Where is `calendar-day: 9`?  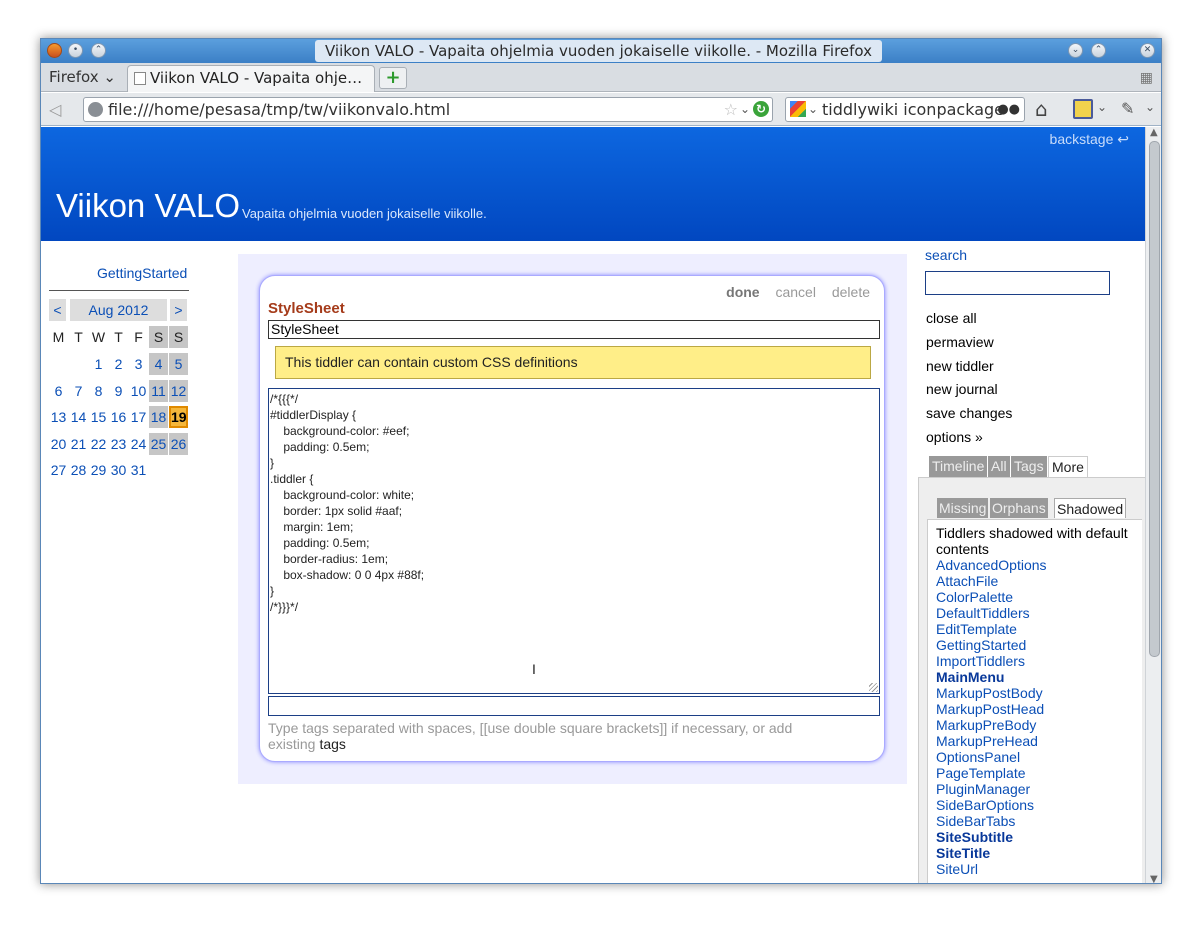 calendar-day: 9 is located at coordinates (118, 391).